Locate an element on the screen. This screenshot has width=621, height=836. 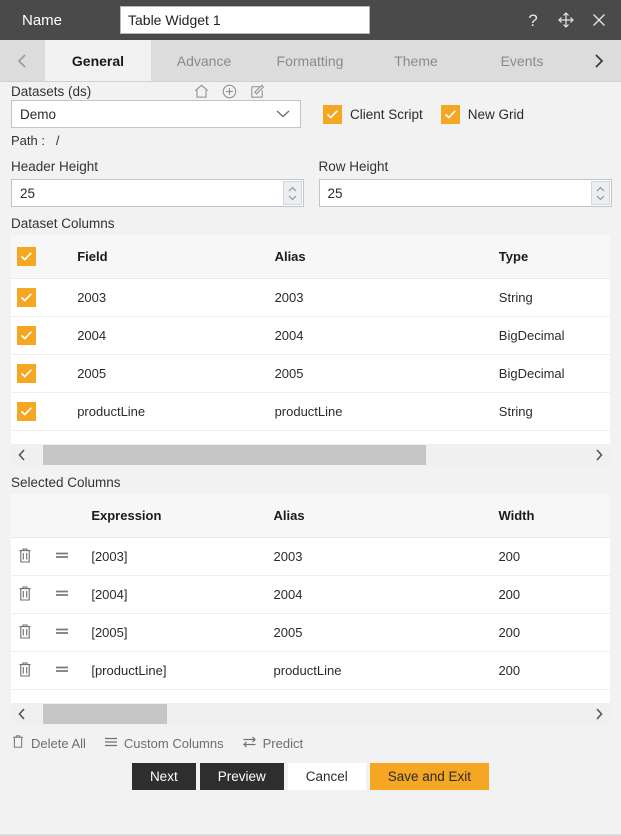
delete-all-button: Delete All is located at coordinates (48, 743).